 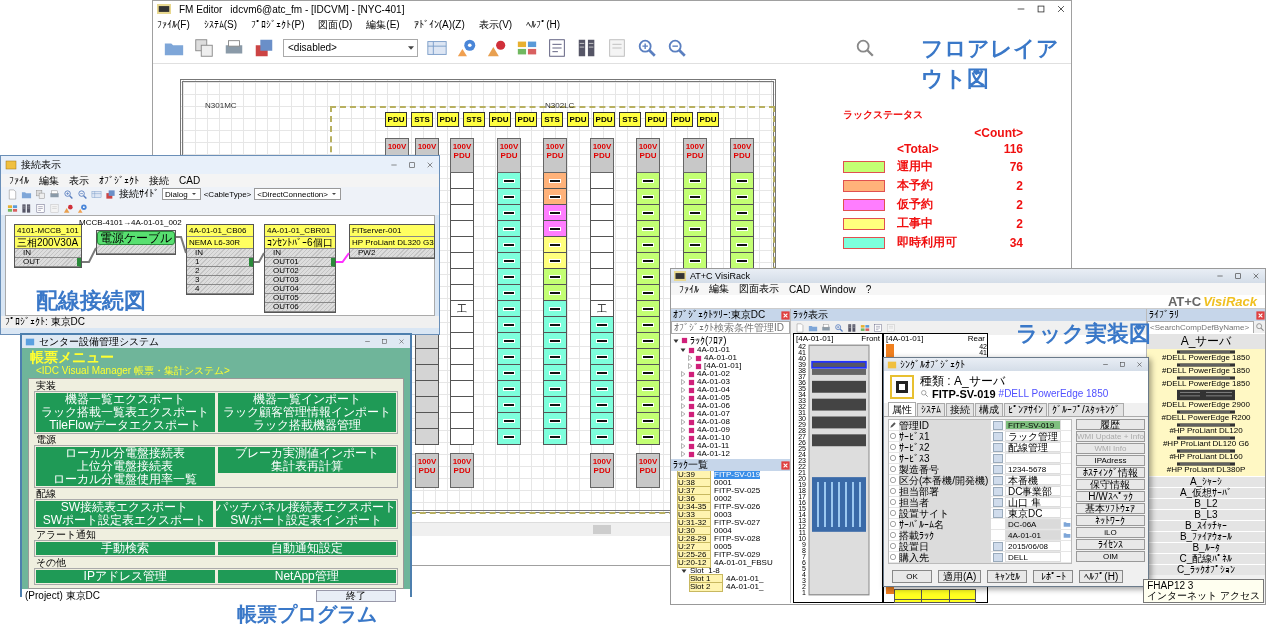 I want to click on tab: 接続, so click(x=960, y=409).